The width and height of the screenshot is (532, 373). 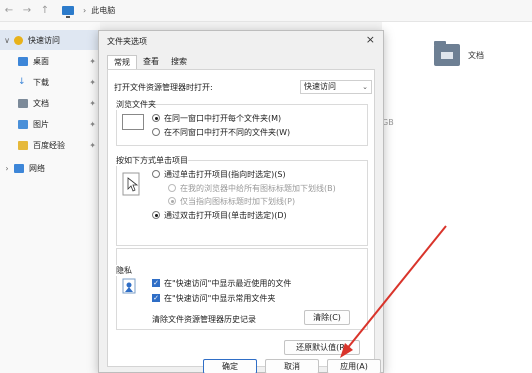 I want to click on clear-history-button: 清除(C), so click(x=327, y=317).